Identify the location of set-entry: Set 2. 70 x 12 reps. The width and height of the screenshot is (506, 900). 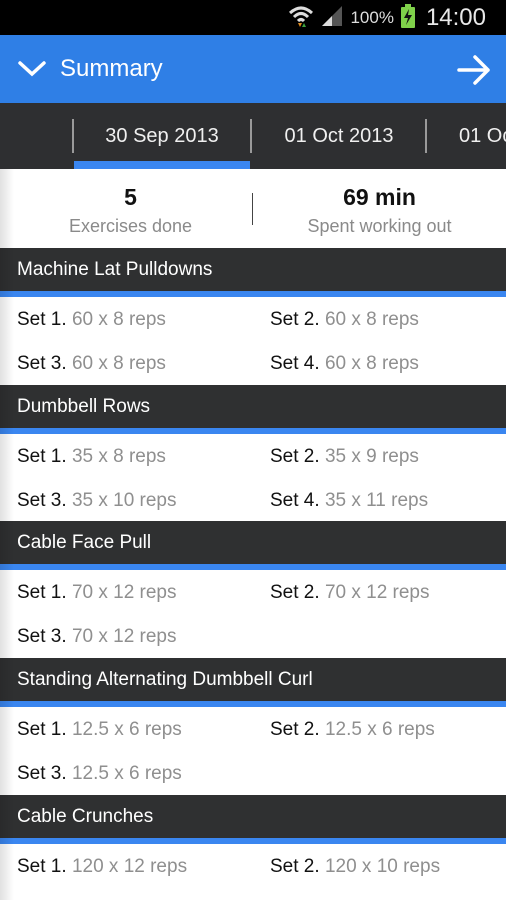
(350, 592).